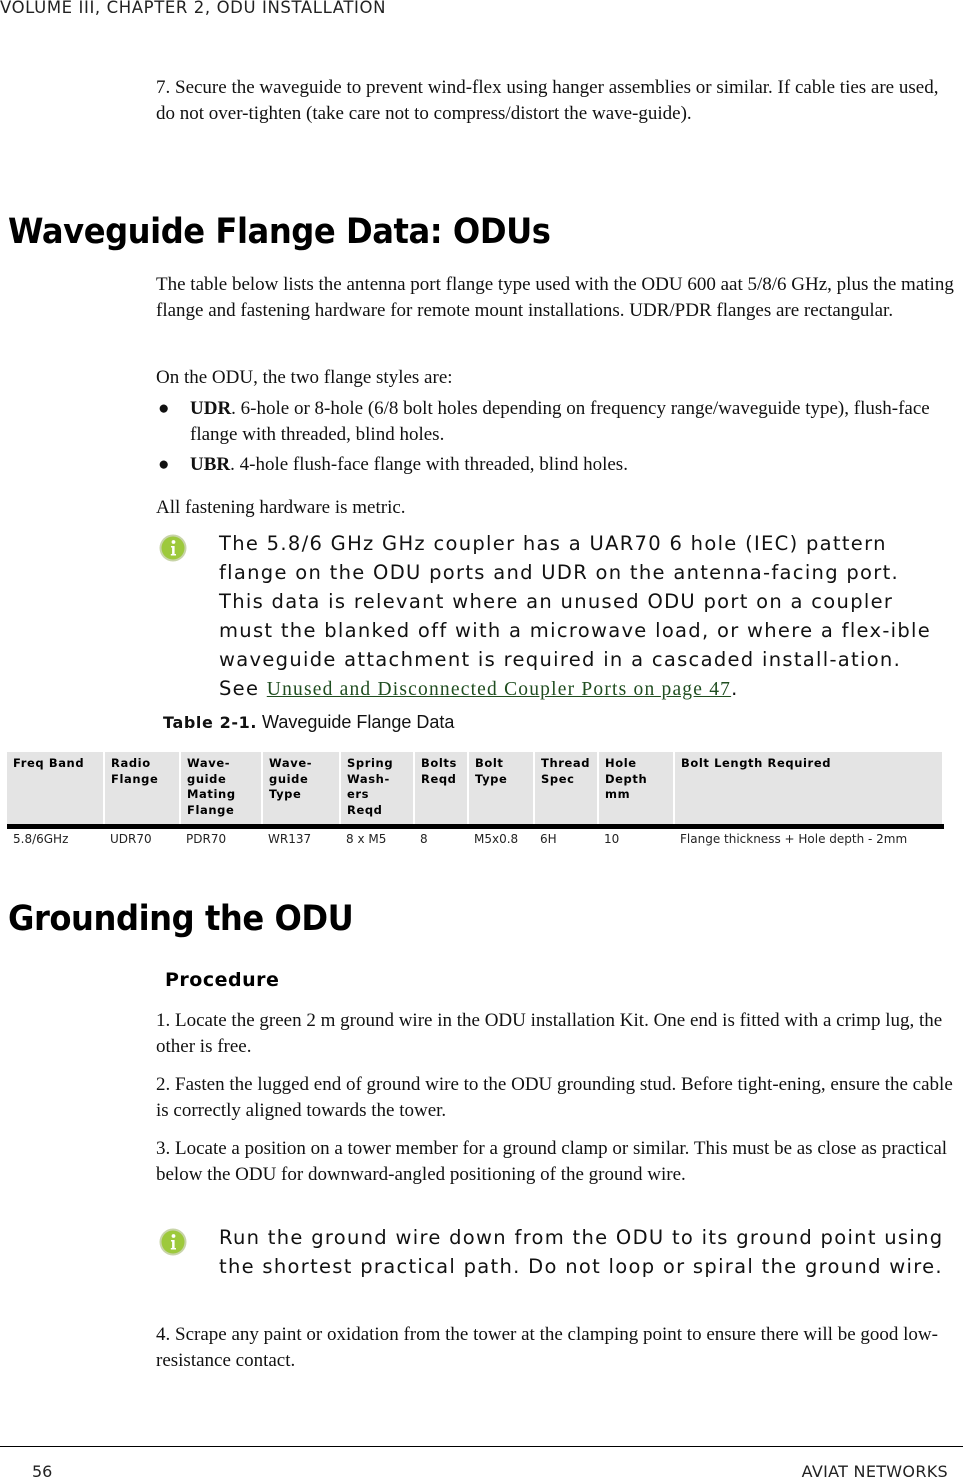 The width and height of the screenshot is (963, 1481). I want to click on column-header: Bolts Reqd, so click(441, 790).